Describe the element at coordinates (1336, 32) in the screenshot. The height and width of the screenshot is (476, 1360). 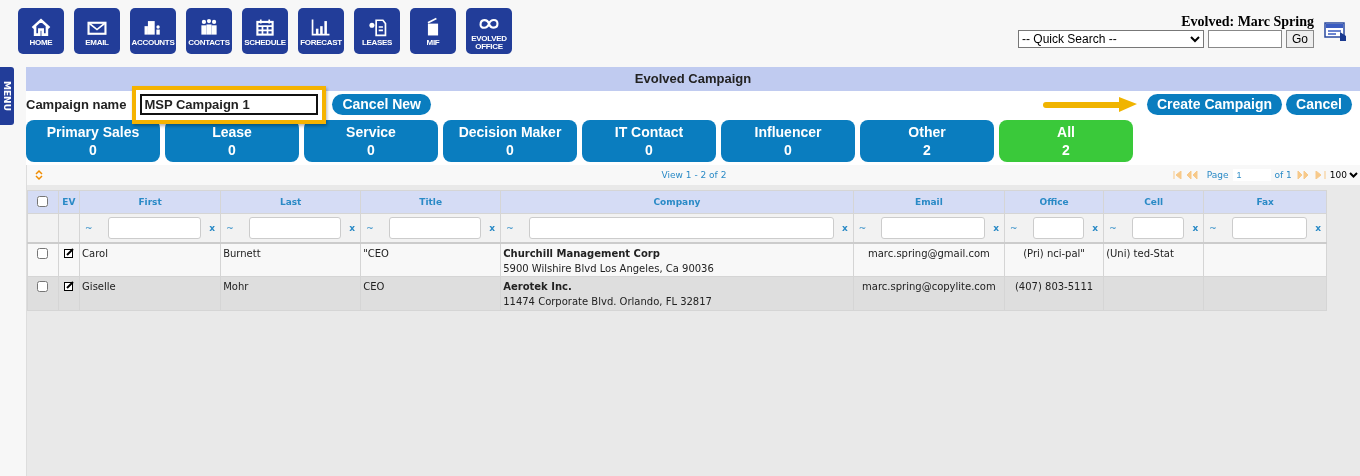
I see `news-icon` at that location.